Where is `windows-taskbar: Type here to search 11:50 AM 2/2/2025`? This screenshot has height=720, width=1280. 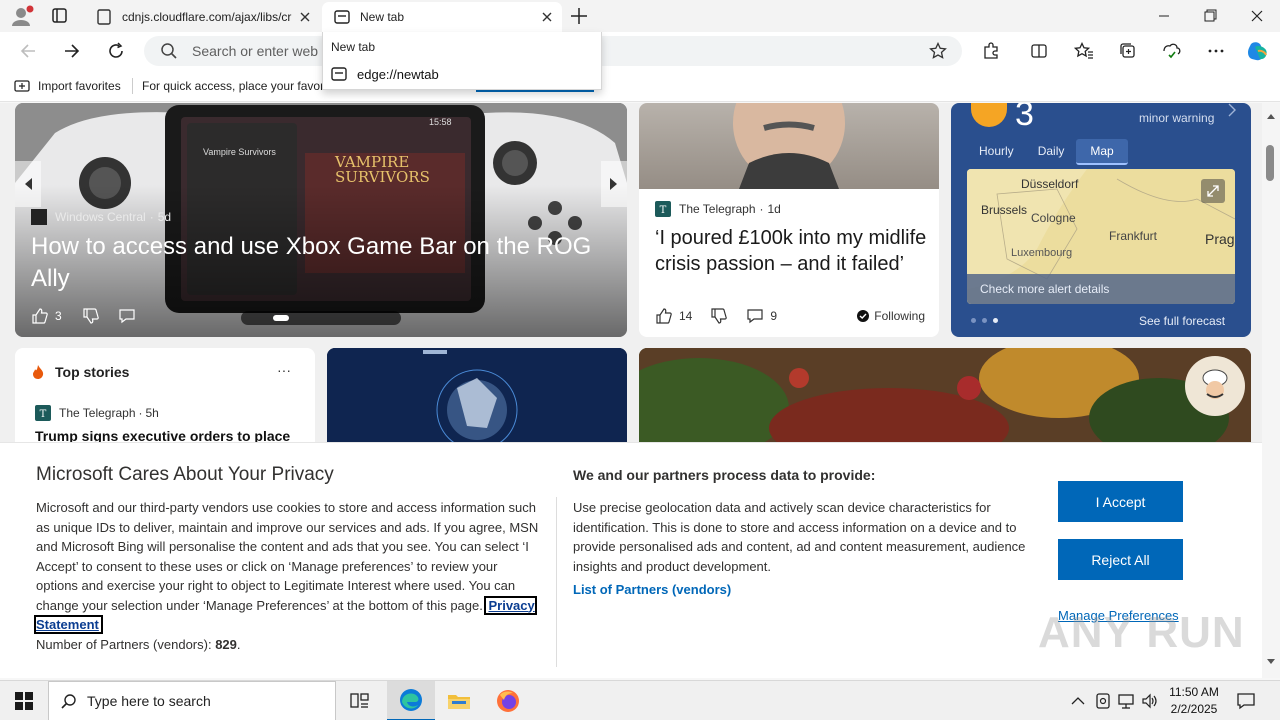 windows-taskbar: Type here to search 11:50 AM 2/2/2025 is located at coordinates (640, 700).